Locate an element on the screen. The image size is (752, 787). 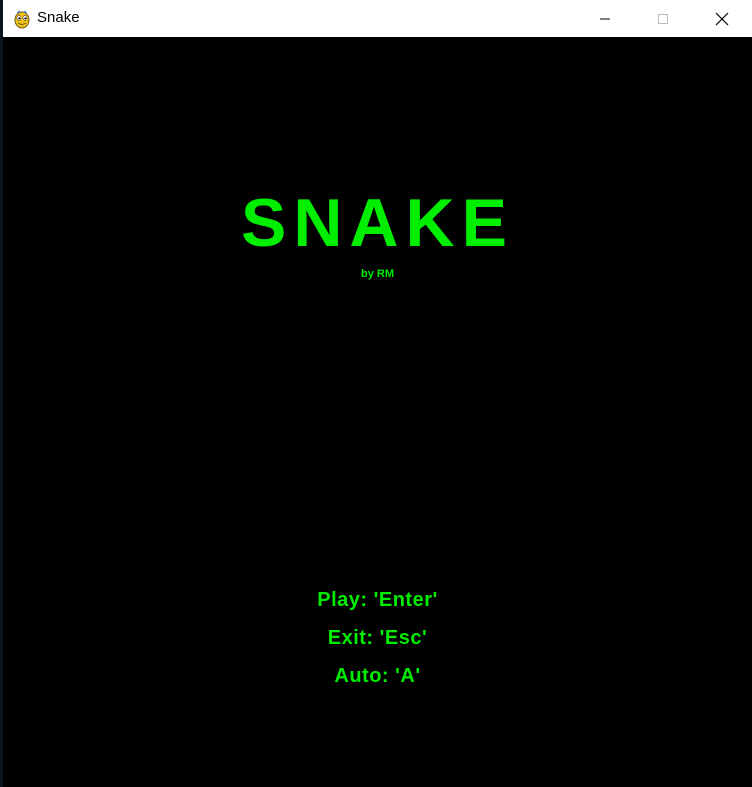
menu-exit-option: Exit: 'Esc' is located at coordinates (377, 638).